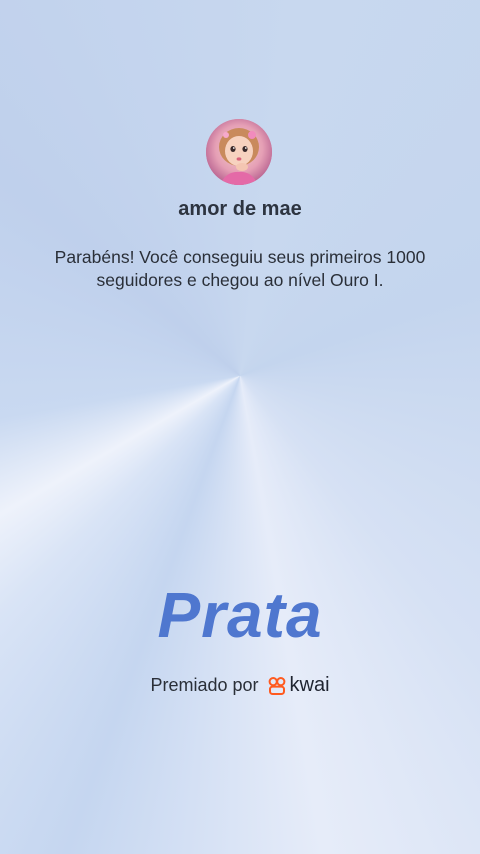 Image resolution: width=480 pixels, height=854 pixels. I want to click on brand: kwai, so click(298, 685).